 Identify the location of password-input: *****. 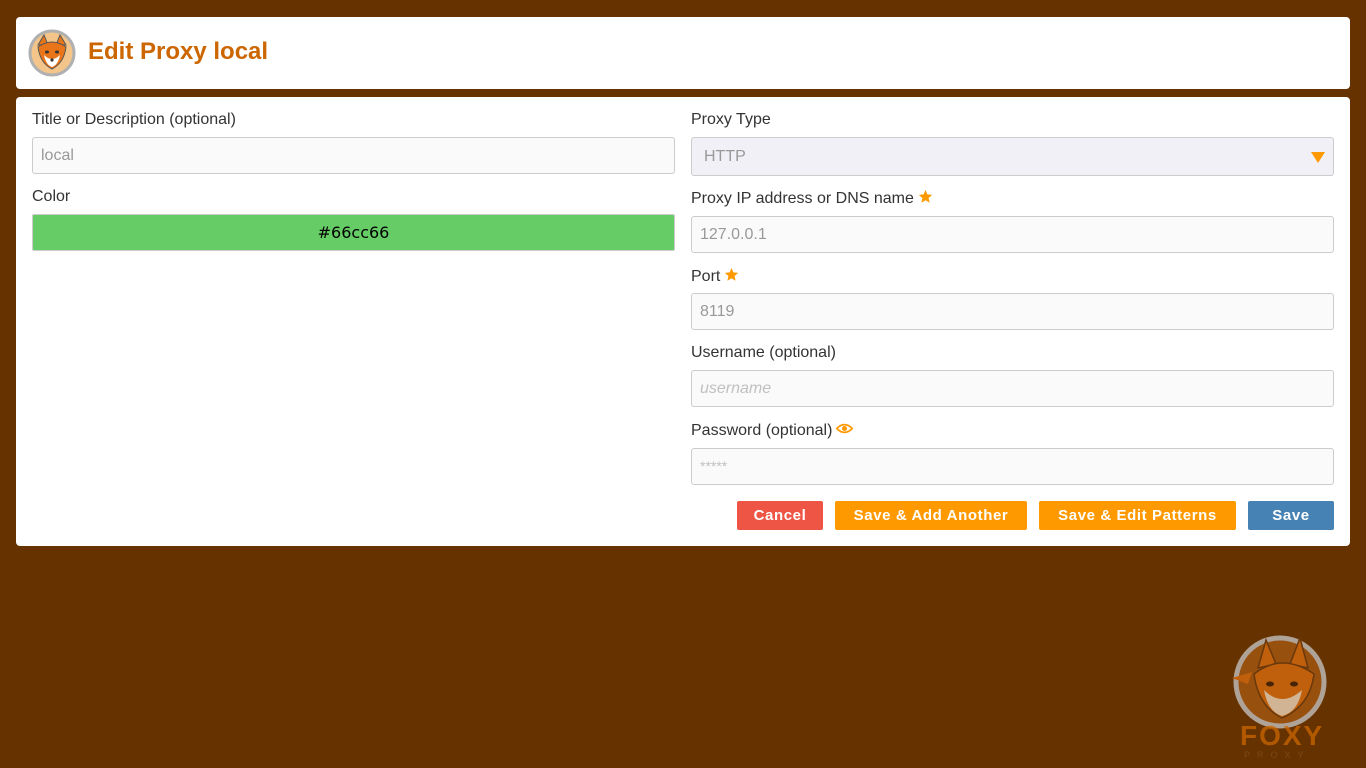
(1012, 466).